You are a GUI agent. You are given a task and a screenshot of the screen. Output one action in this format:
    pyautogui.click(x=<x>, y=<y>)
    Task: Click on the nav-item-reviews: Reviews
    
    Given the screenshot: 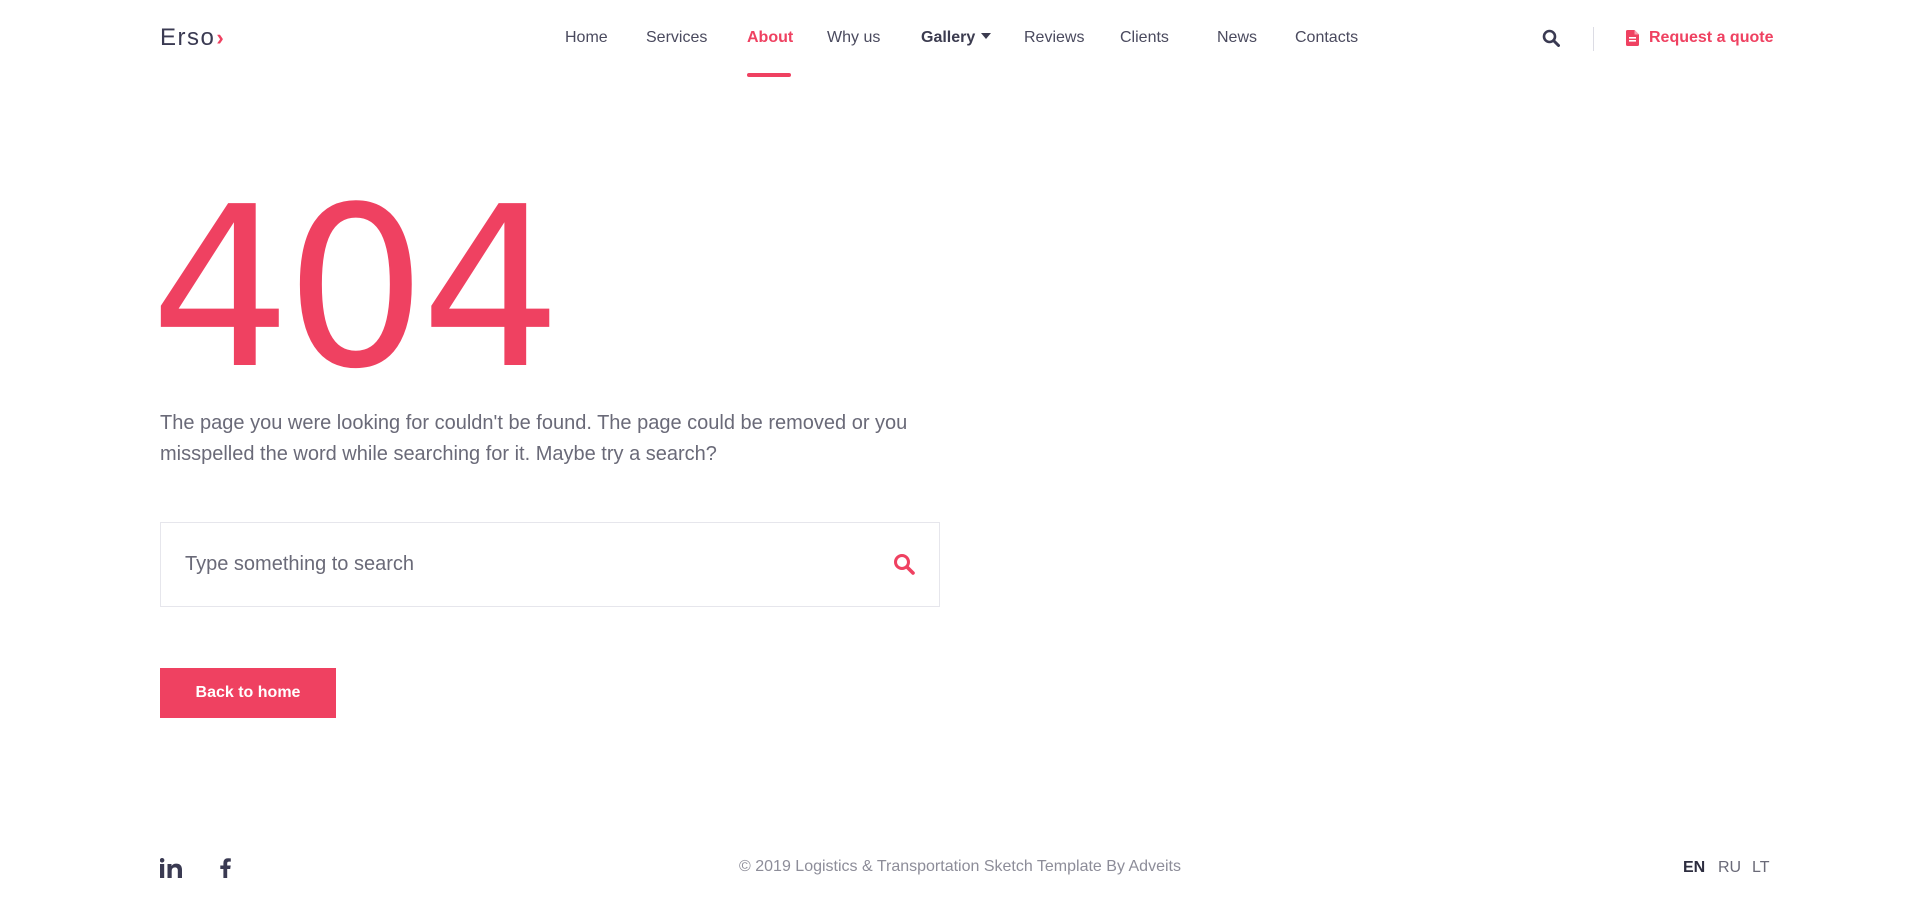 What is the action you would take?
    pyautogui.click(x=1054, y=38)
    